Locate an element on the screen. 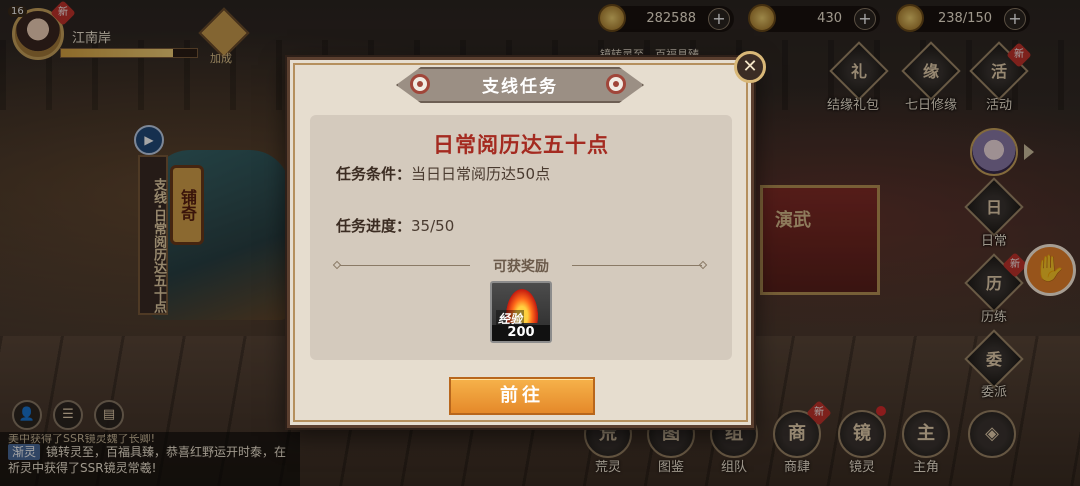  quest-condition: 任务条件：当日日常阅历达50点 is located at coordinates (443, 173).